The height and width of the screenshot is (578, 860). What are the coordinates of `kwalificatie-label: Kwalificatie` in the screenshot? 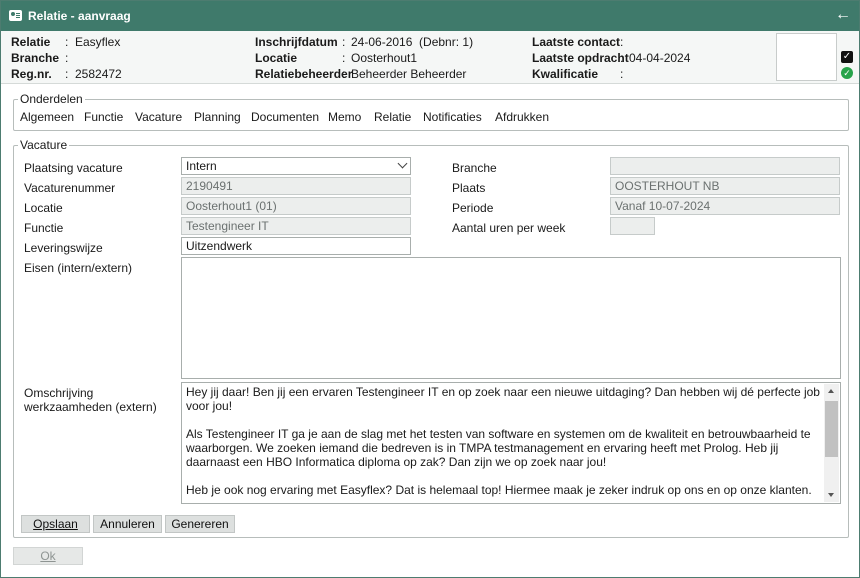 It's located at (565, 74).